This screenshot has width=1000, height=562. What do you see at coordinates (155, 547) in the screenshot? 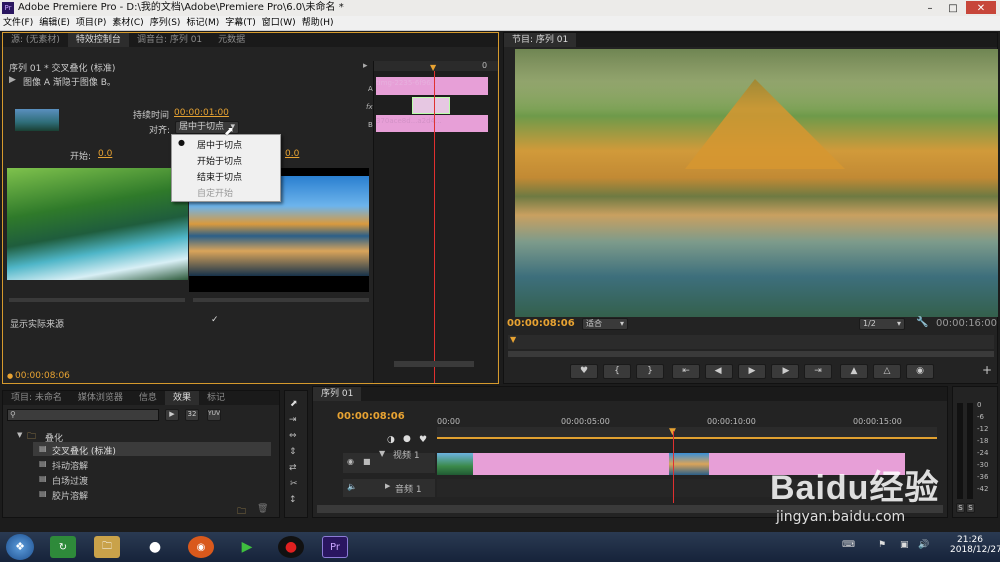
I see `taskbar-qq-icon: ●` at bounding box center [155, 547].